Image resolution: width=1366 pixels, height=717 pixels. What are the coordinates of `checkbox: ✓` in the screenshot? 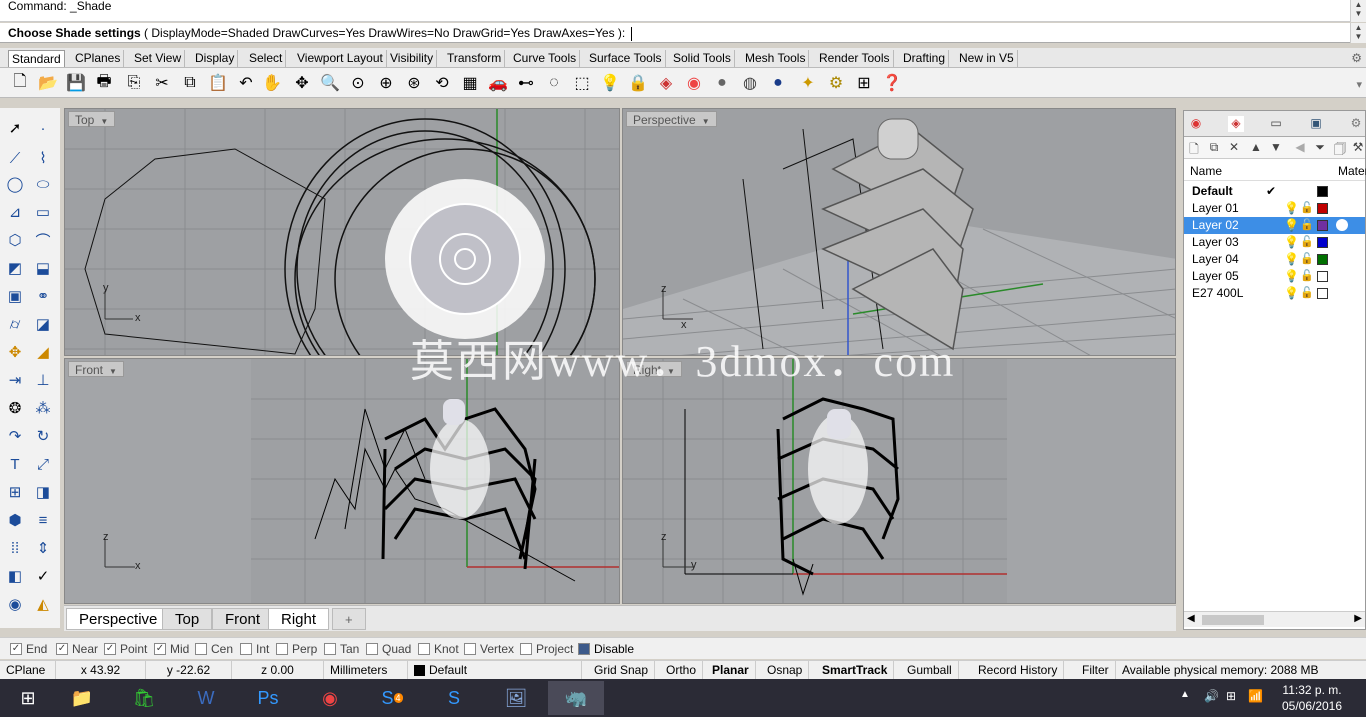 It's located at (160, 649).